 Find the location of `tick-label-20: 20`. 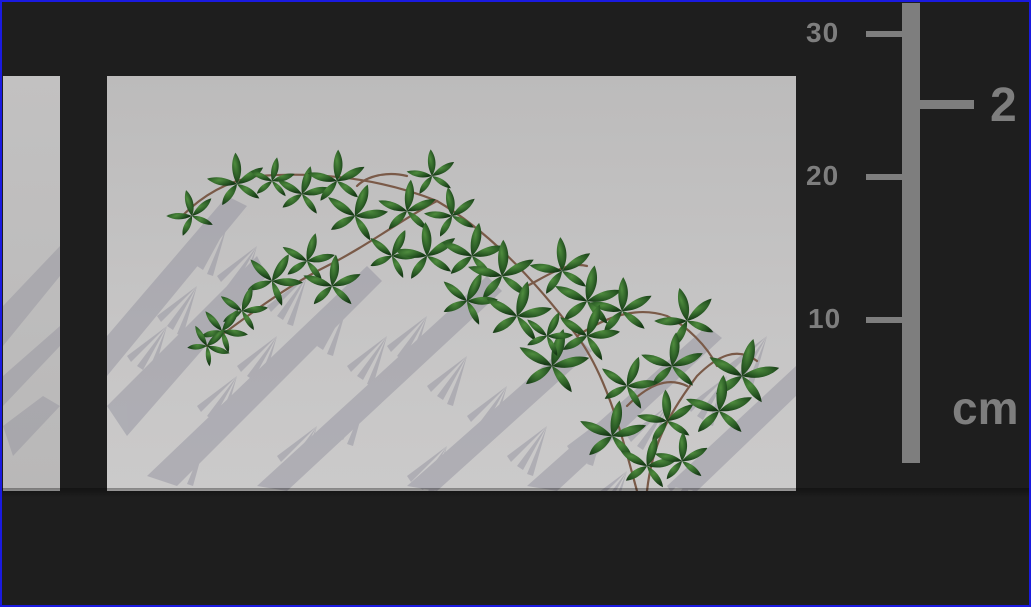

tick-label-20: 20 is located at coordinates (823, 175).